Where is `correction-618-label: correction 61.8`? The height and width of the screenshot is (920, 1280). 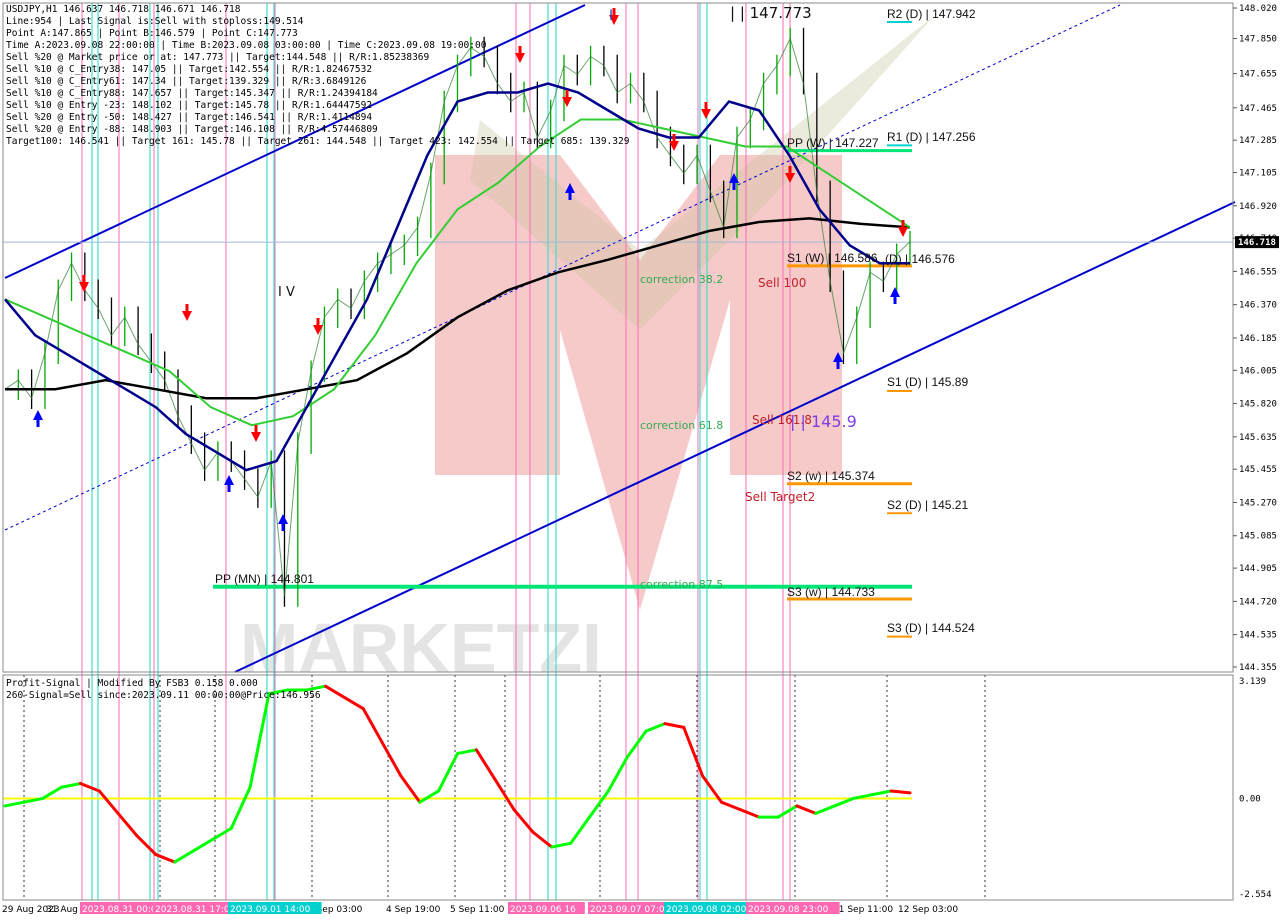 correction-618-label: correction 61.8 is located at coordinates (681, 425).